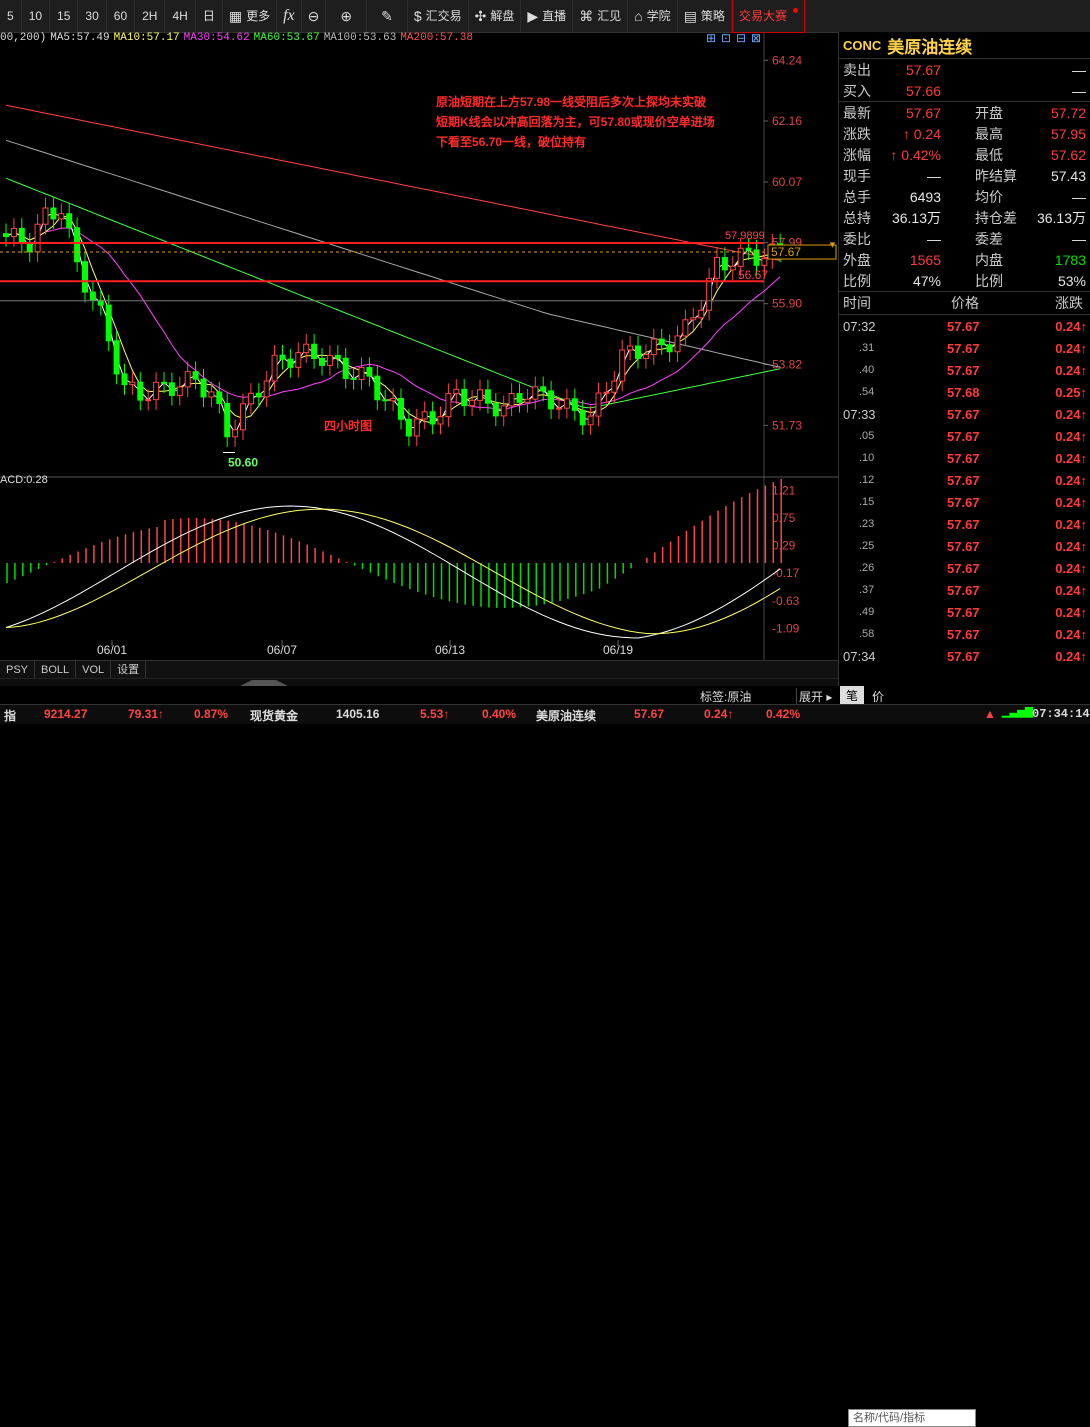  I want to click on period-selector: 5 10 15 30 60 2H 4H 日, so click(111, 16).